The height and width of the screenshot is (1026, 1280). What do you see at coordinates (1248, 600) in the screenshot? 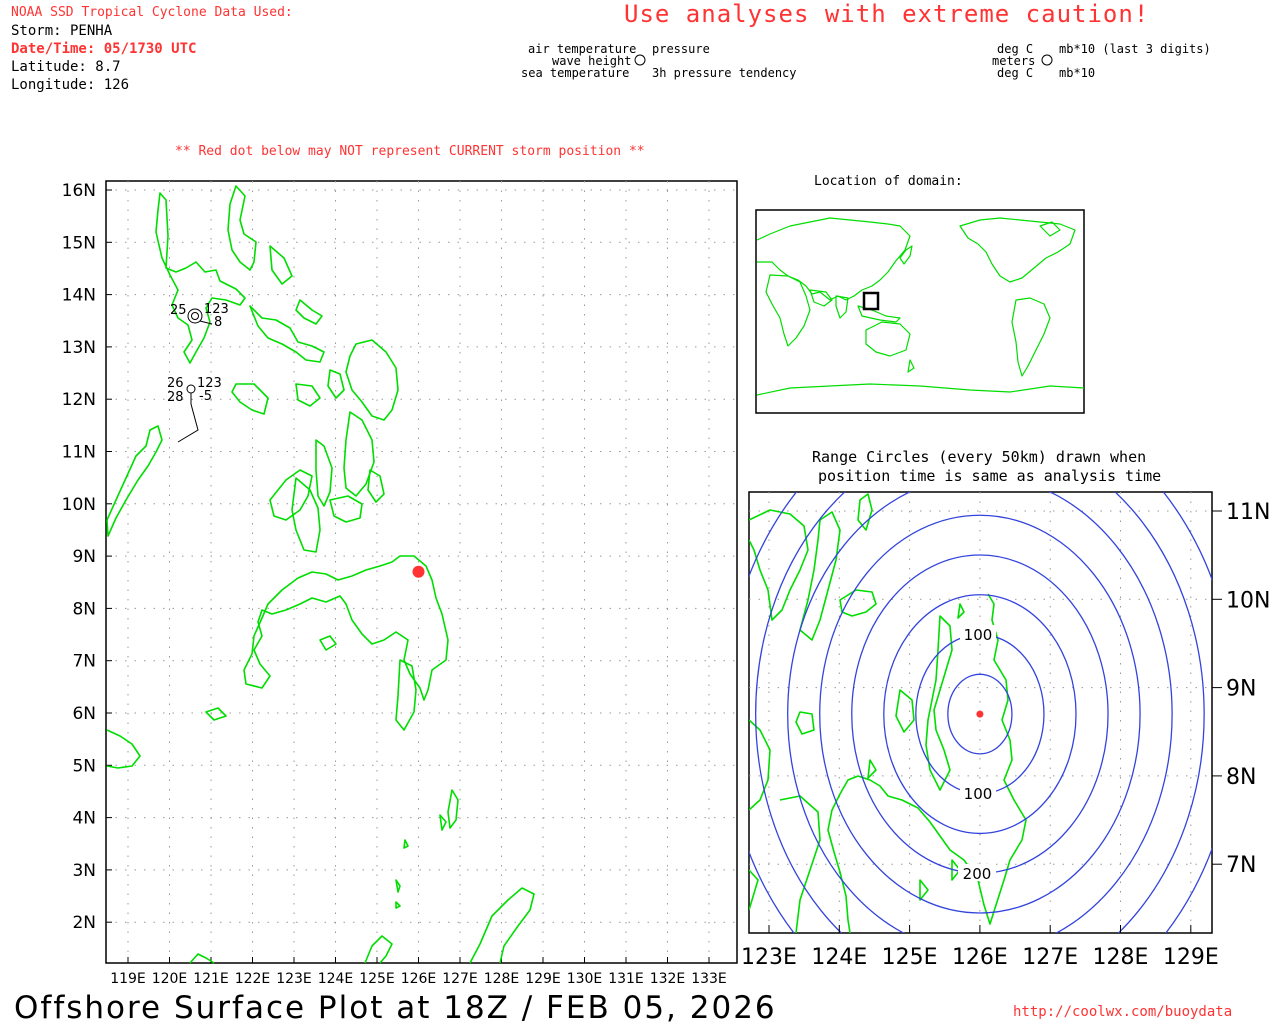
I see `range-lat-label: 10N` at bounding box center [1248, 600].